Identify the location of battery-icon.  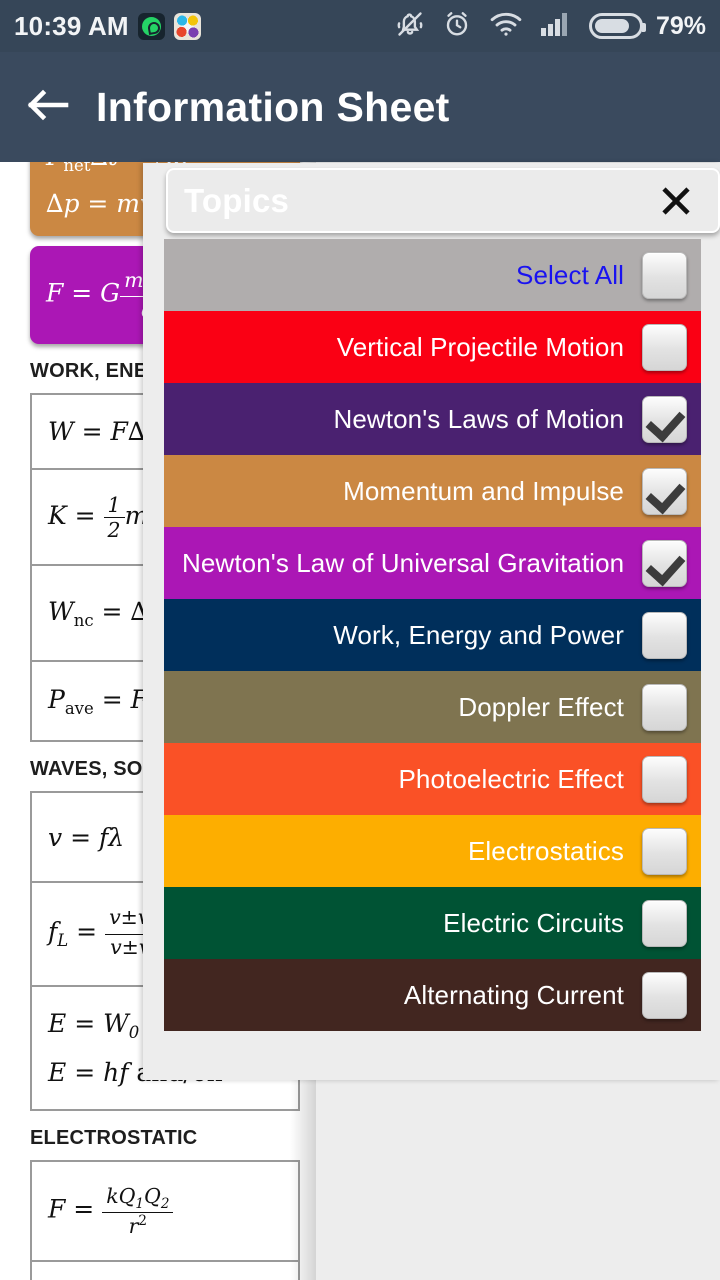
(617, 26).